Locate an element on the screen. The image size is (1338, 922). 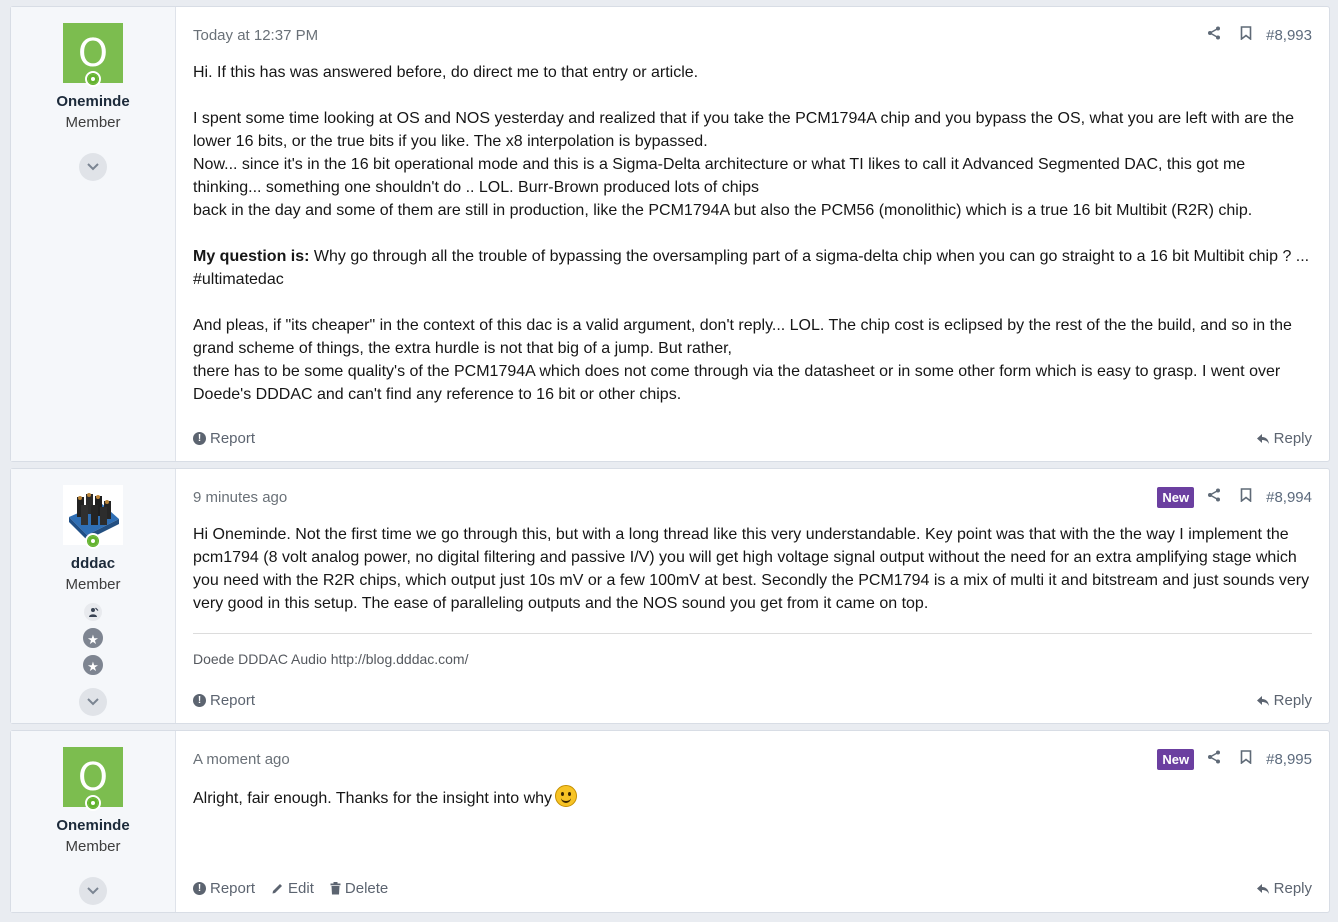
post-actions: New #8,995 is located at coordinates (1234, 759).